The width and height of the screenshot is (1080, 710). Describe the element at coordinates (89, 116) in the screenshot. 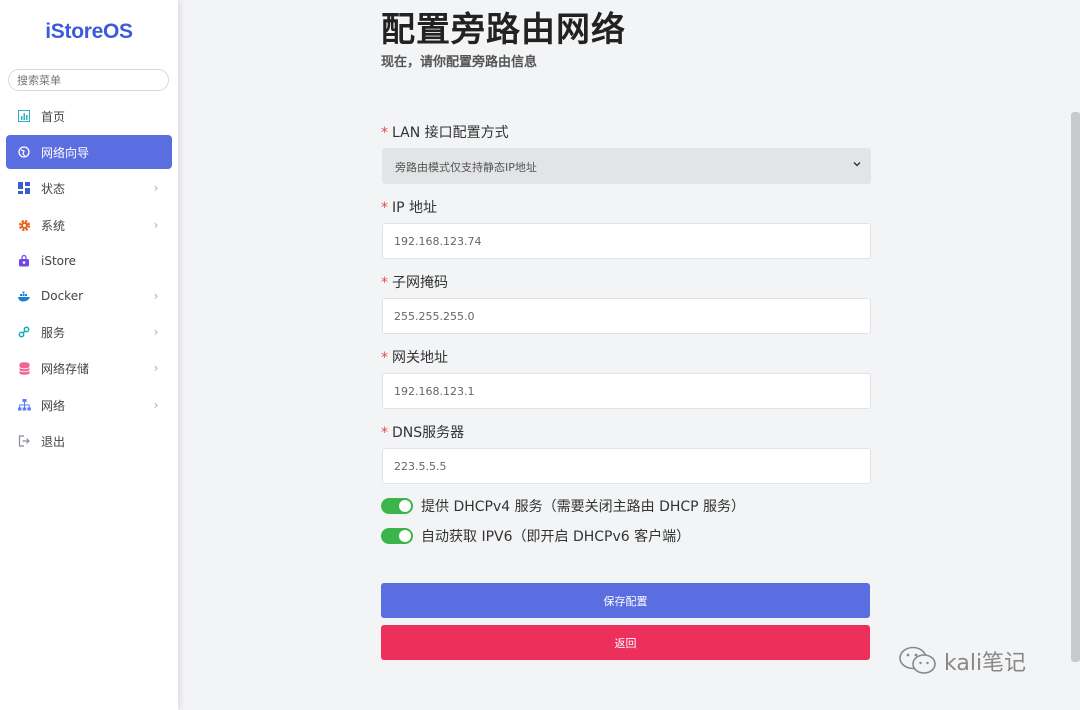

I see `sidebar-item-home: 首页` at that location.